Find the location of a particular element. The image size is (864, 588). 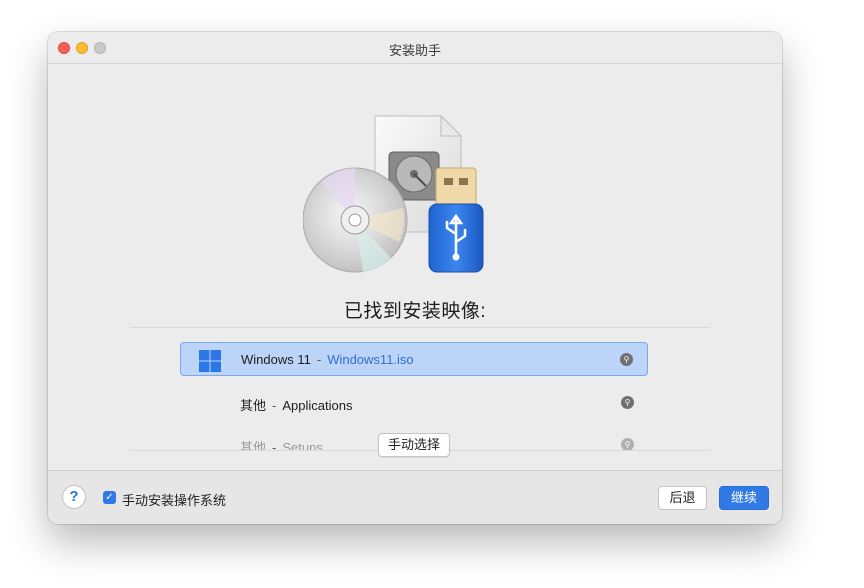

manual-select-button: 手动选择 is located at coordinates (414, 445).